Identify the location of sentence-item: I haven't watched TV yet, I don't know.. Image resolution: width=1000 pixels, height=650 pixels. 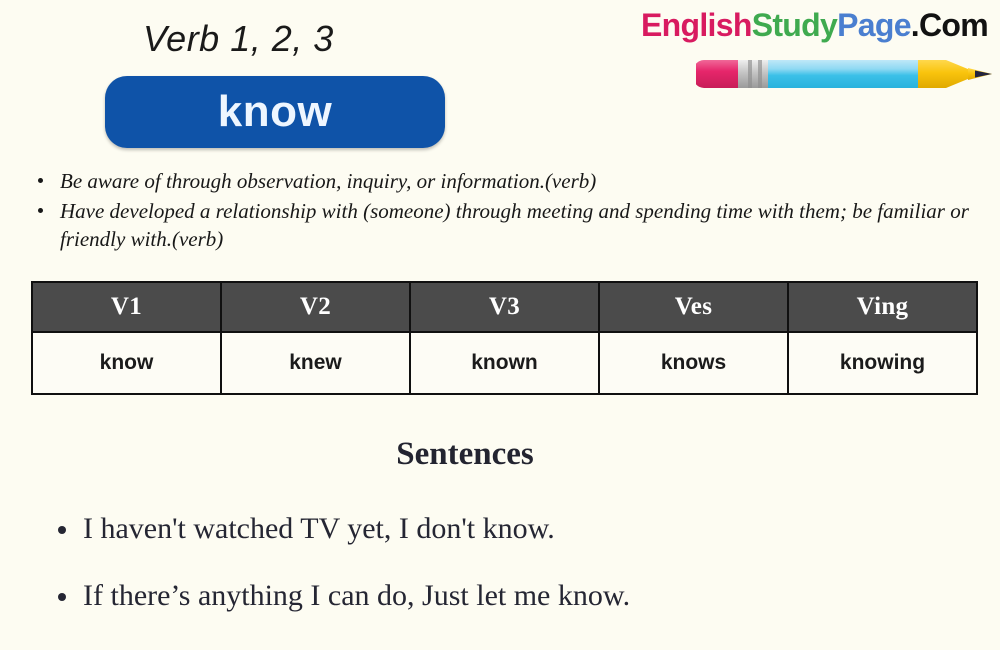
(505, 529).